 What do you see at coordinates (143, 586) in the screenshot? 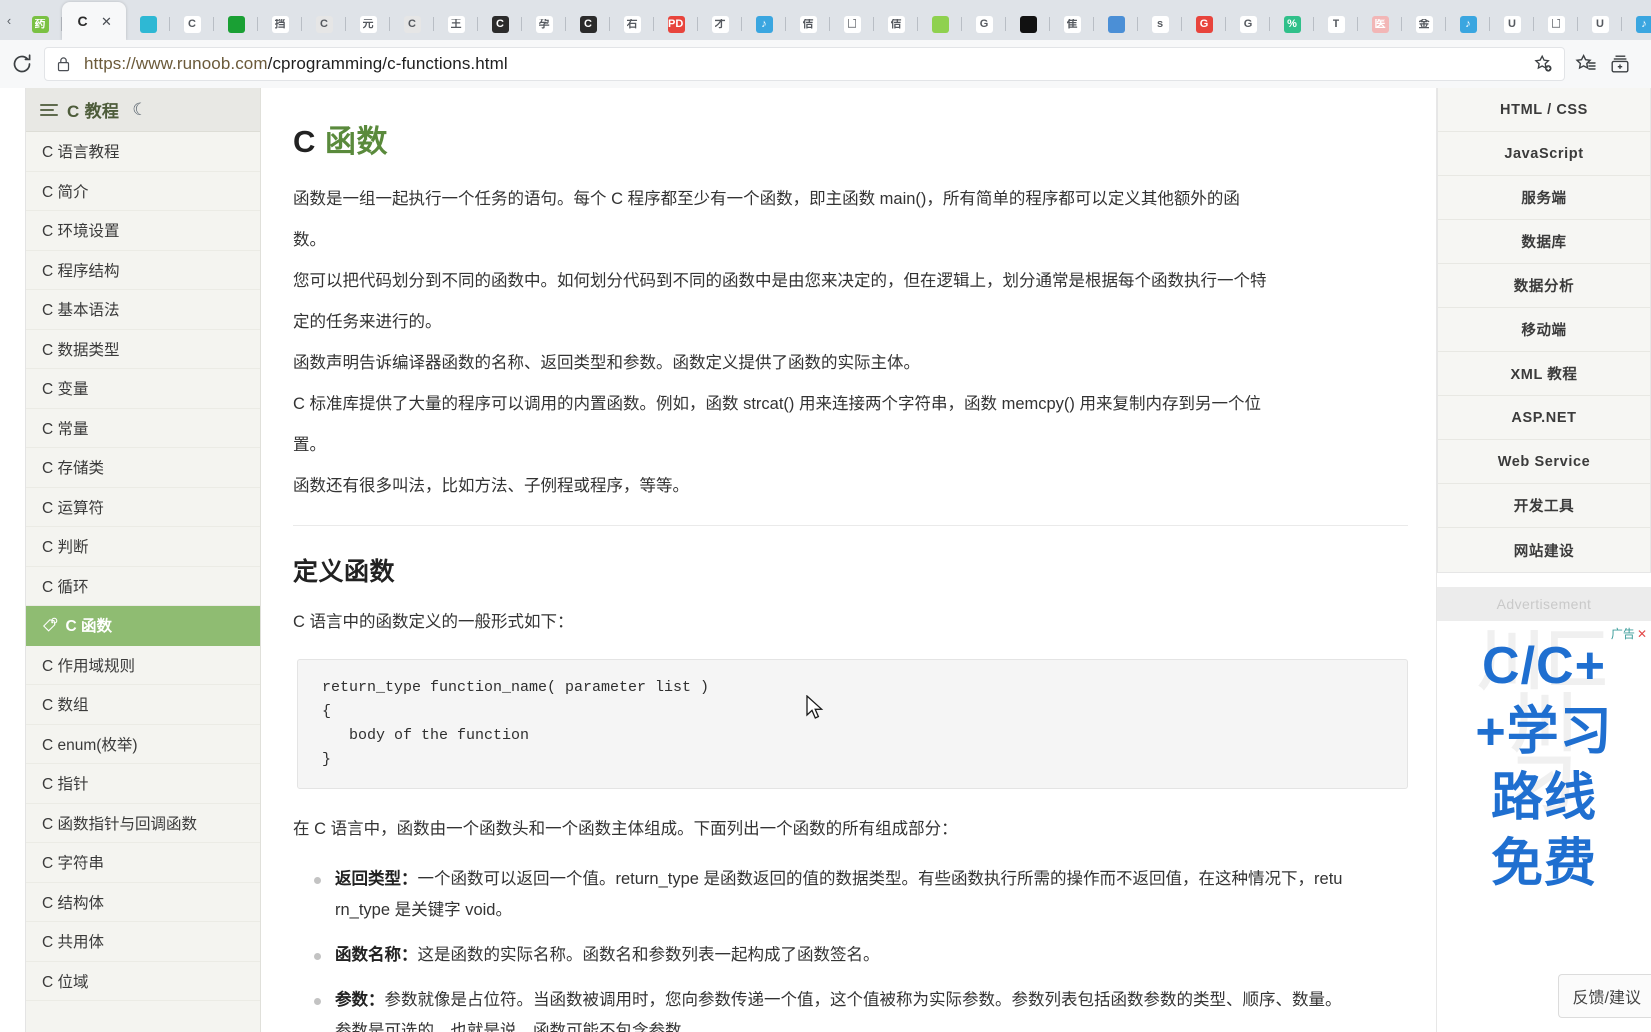
I see `sidebar-item: C 循环` at bounding box center [143, 586].